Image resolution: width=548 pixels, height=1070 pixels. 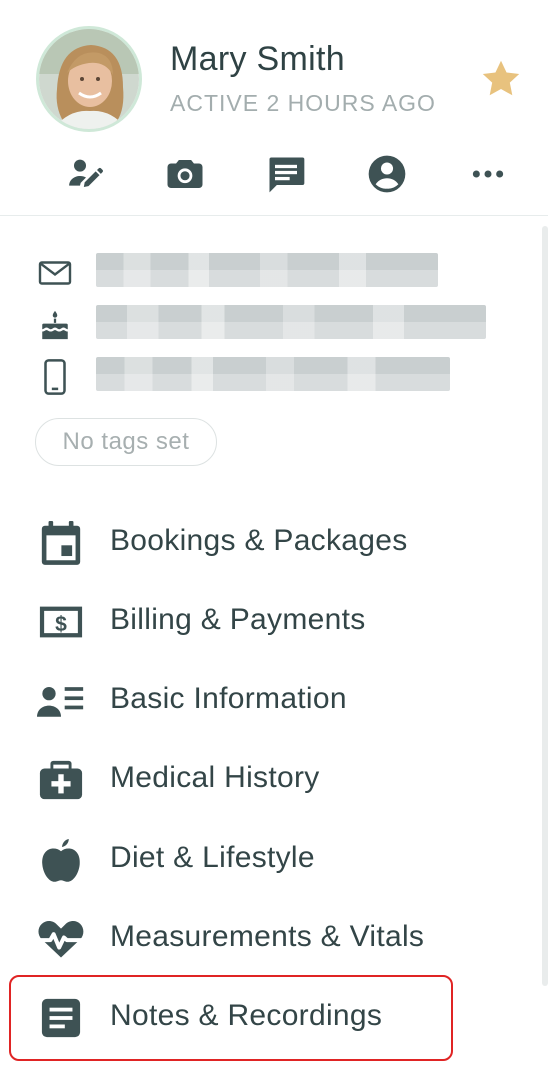 I want to click on menu-item-diet-lifestyle: Diet & Lifestyle, so click(x=264, y=859).